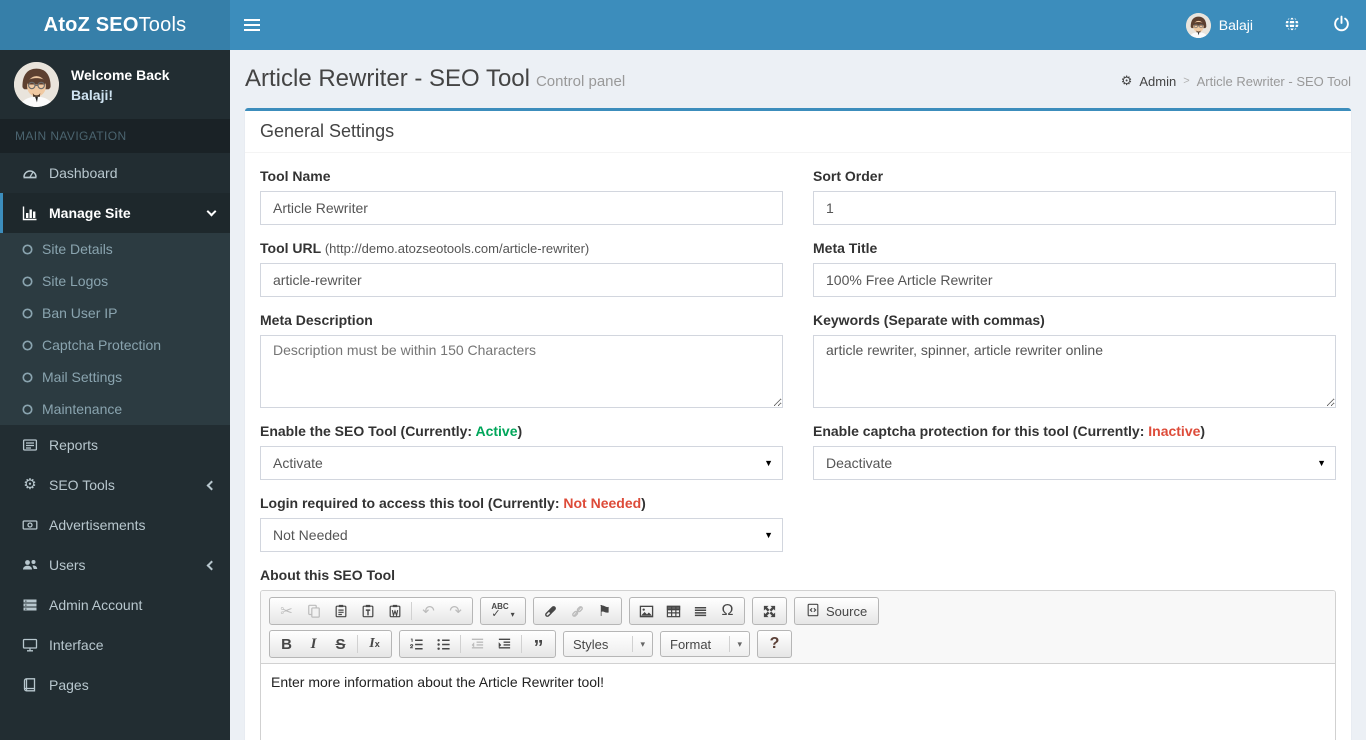 The image size is (1366, 740). What do you see at coordinates (30, 445) in the screenshot?
I see `newspaper-icon` at bounding box center [30, 445].